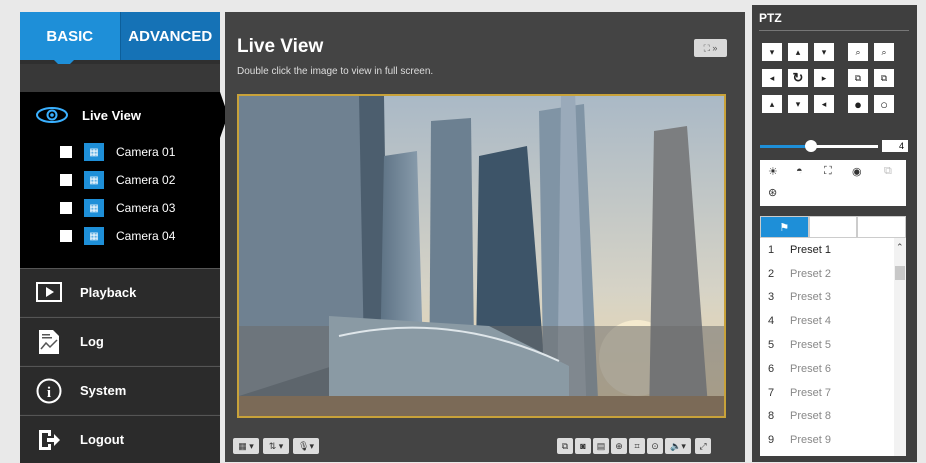 Image resolution: width=926 pixels, height=463 pixels. What do you see at coordinates (120, 180) in the screenshot?
I see `camera-item: ▦ Camera 02` at bounding box center [120, 180].